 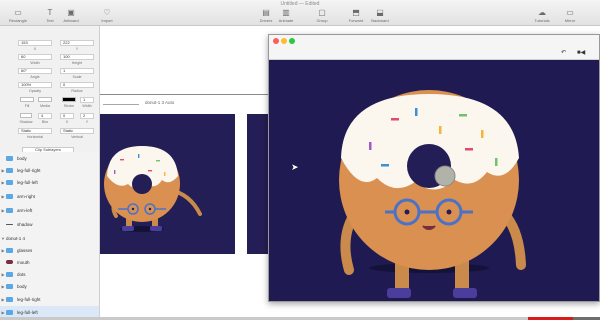 I want to click on camera-icon: ■◀, so click(x=581, y=52).